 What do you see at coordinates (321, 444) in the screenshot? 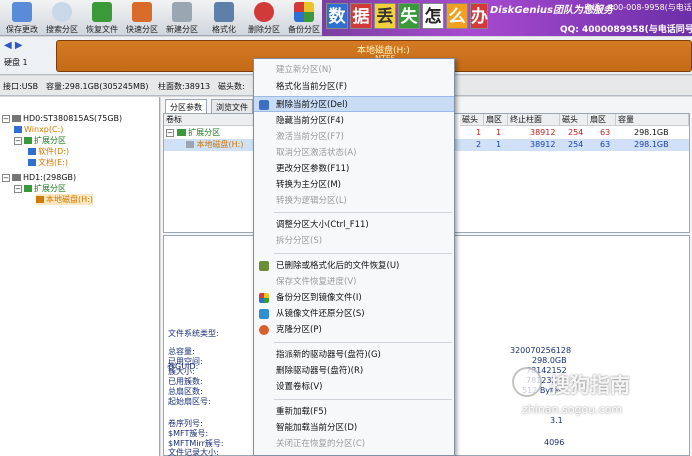
I see `menu-label: 关闭正在恢复的分区(C)` at bounding box center [321, 444].